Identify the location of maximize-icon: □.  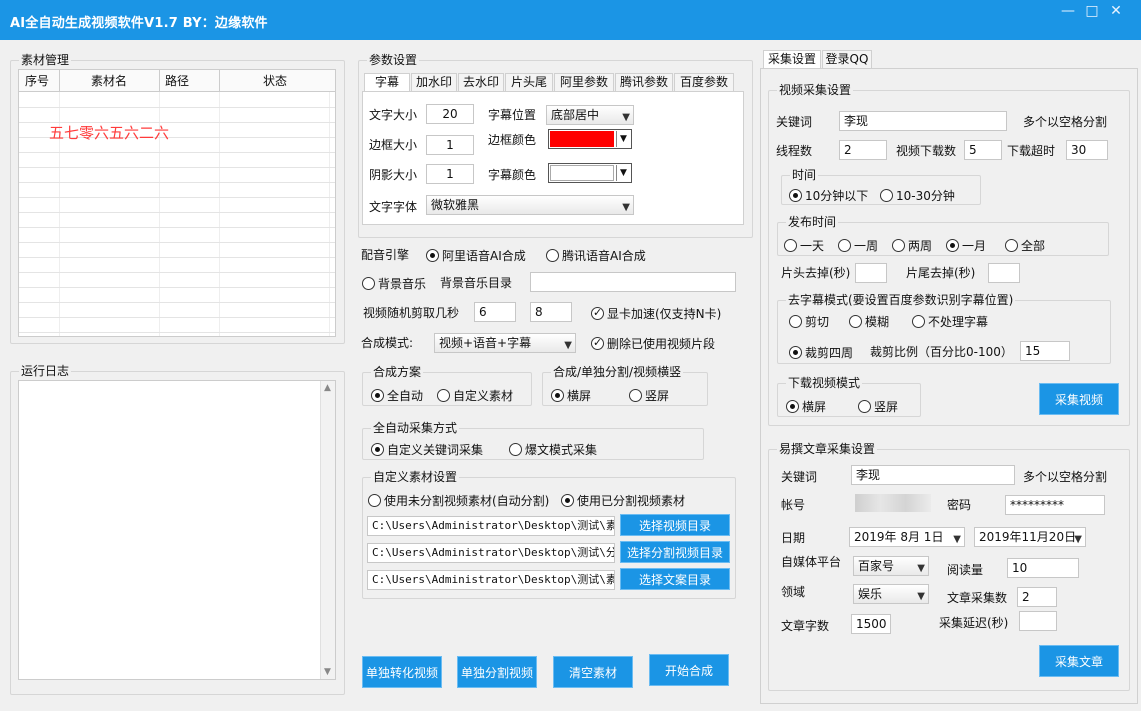
(1092, 11).